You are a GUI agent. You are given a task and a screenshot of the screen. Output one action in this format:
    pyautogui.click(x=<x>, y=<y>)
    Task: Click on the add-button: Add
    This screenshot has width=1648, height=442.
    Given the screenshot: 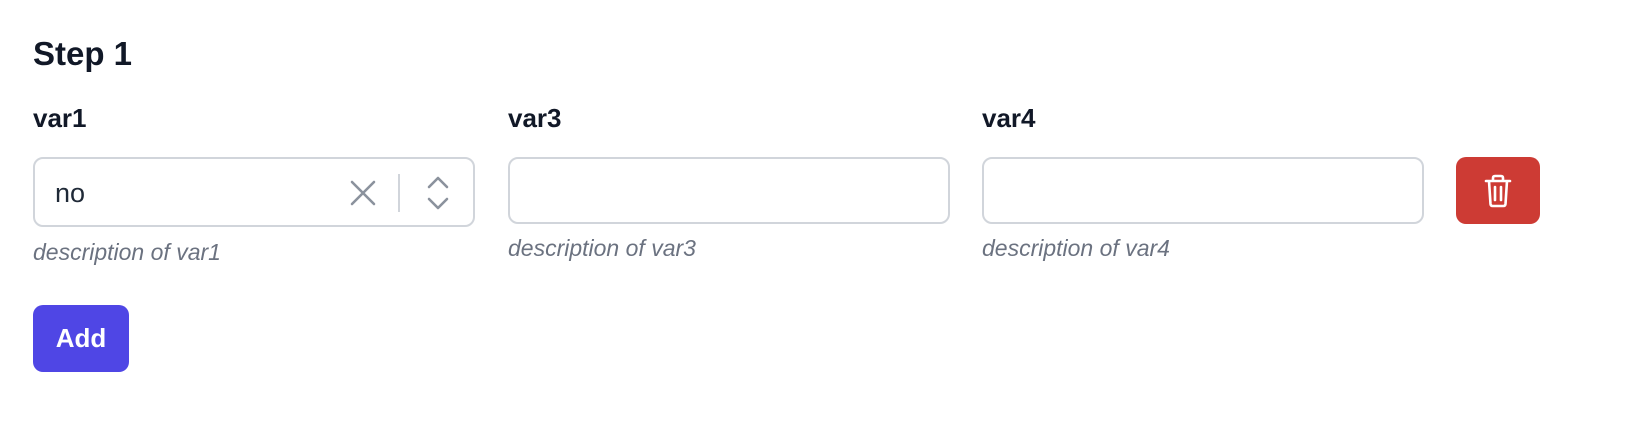 What is the action you would take?
    pyautogui.click(x=81, y=338)
    